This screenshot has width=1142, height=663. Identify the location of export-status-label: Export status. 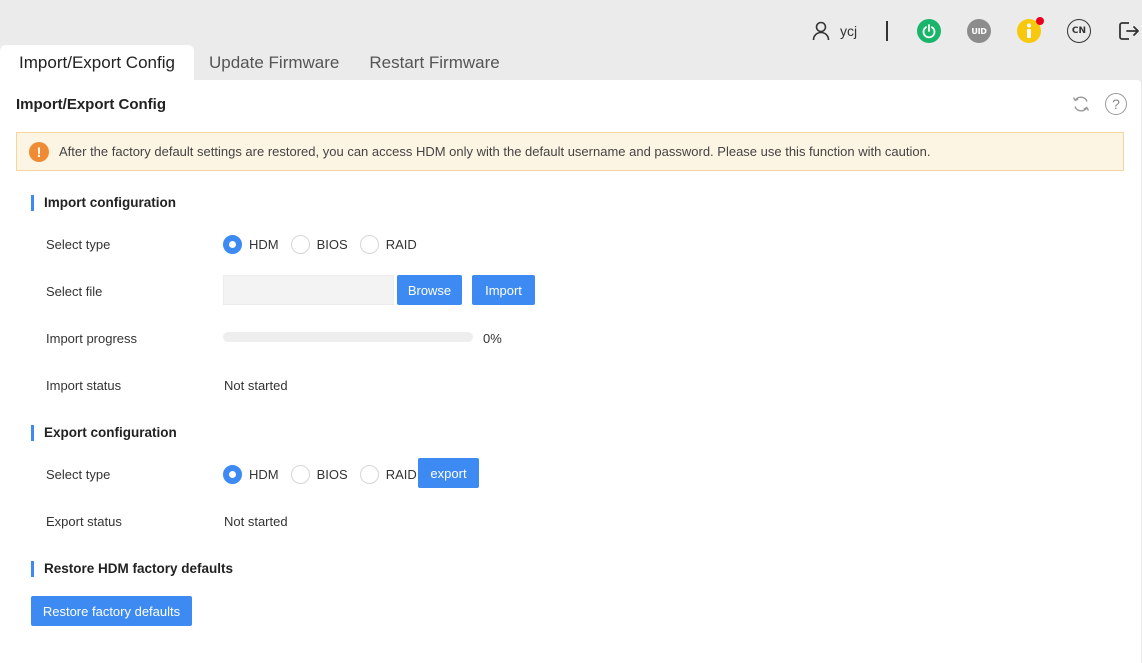
(84, 521).